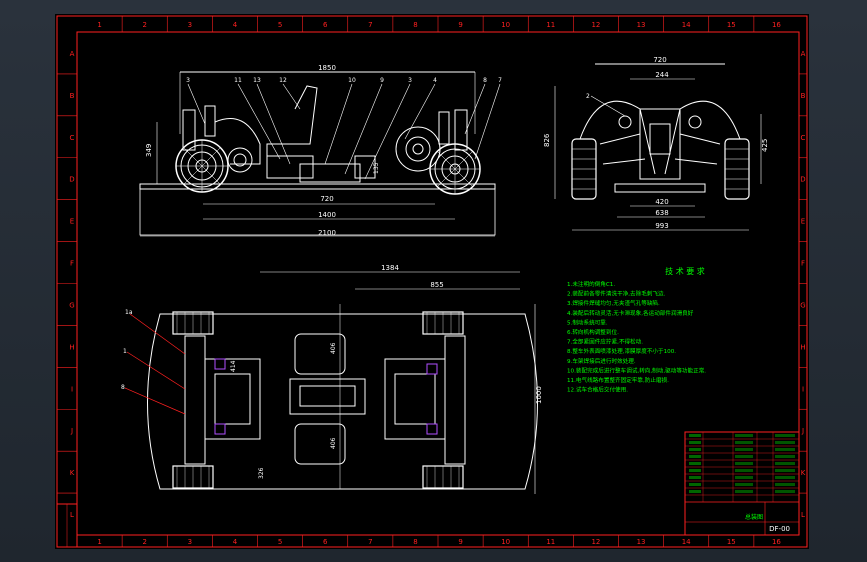  I want to click on note-line: 12.试车合格后交付使用., so click(597, 390).